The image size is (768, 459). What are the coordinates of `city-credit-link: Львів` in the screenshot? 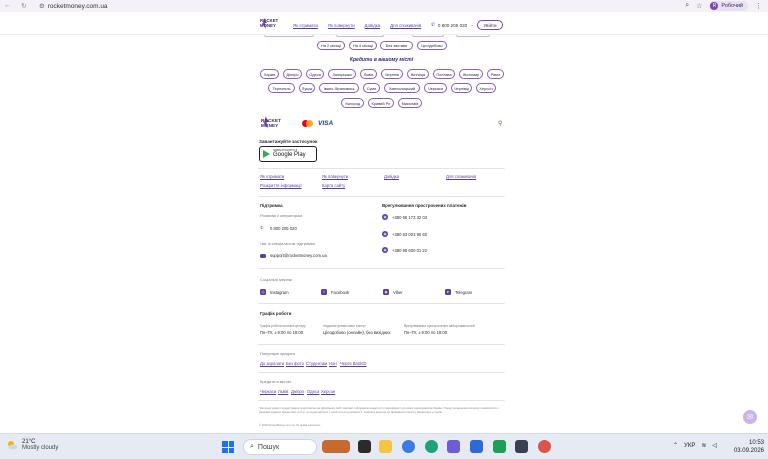 It's located at (283, 391).